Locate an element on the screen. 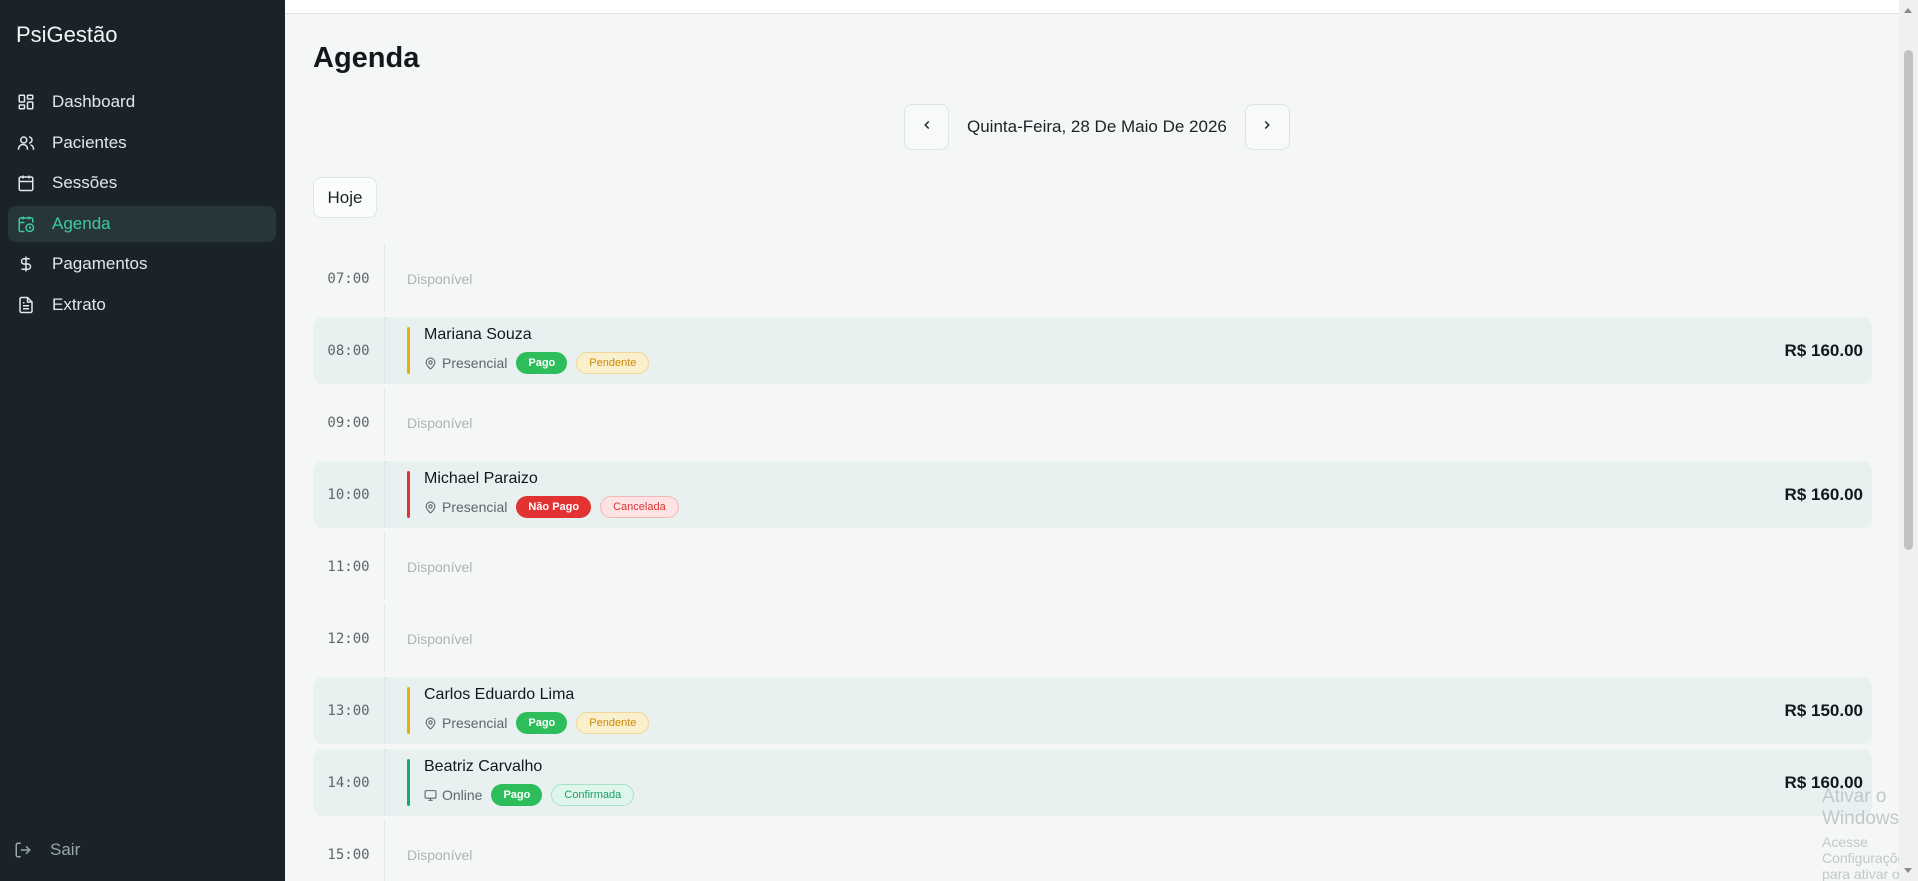  sidebar-item-label: Extrato is located at coordinates (79, 304).